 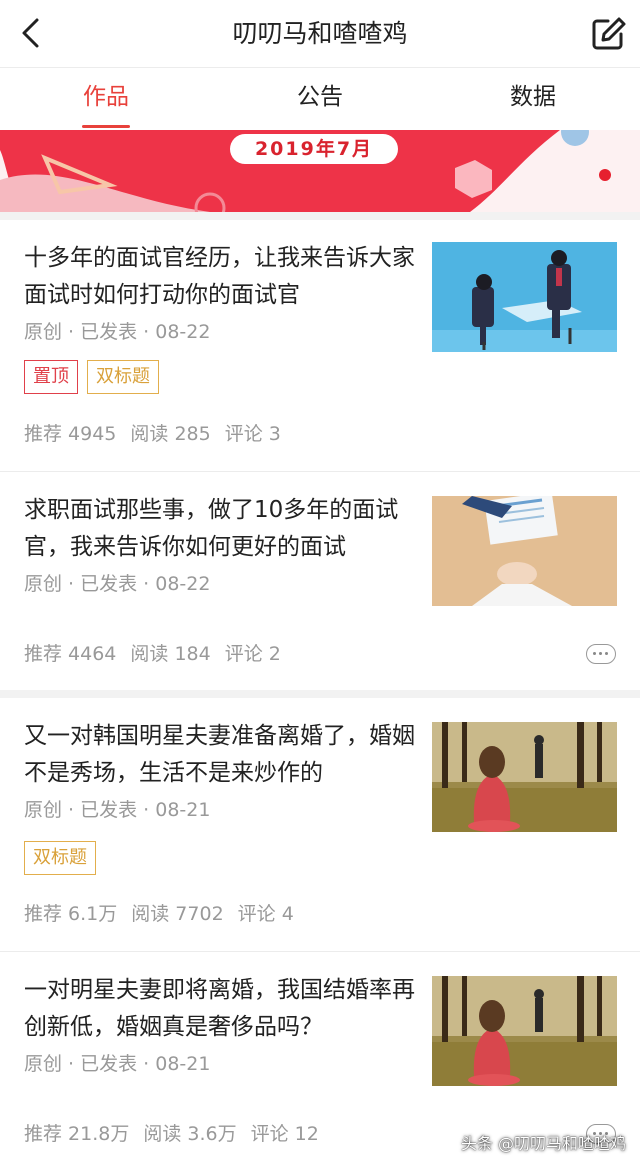 I want to click on top-bar: 叨叨马和喳喳鸡, so click(x=320, y=34).